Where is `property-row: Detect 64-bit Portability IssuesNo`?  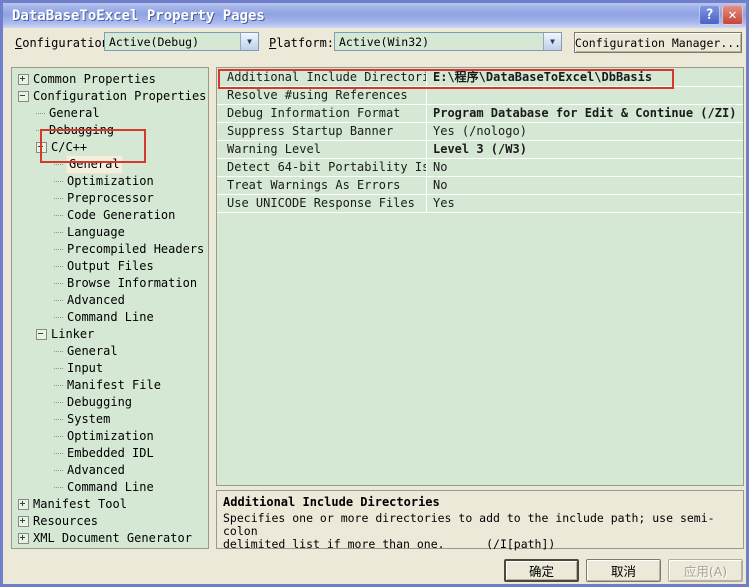
property-row: Detect 64-bit Portability IssuesNo is located at coordinates (480, 168).